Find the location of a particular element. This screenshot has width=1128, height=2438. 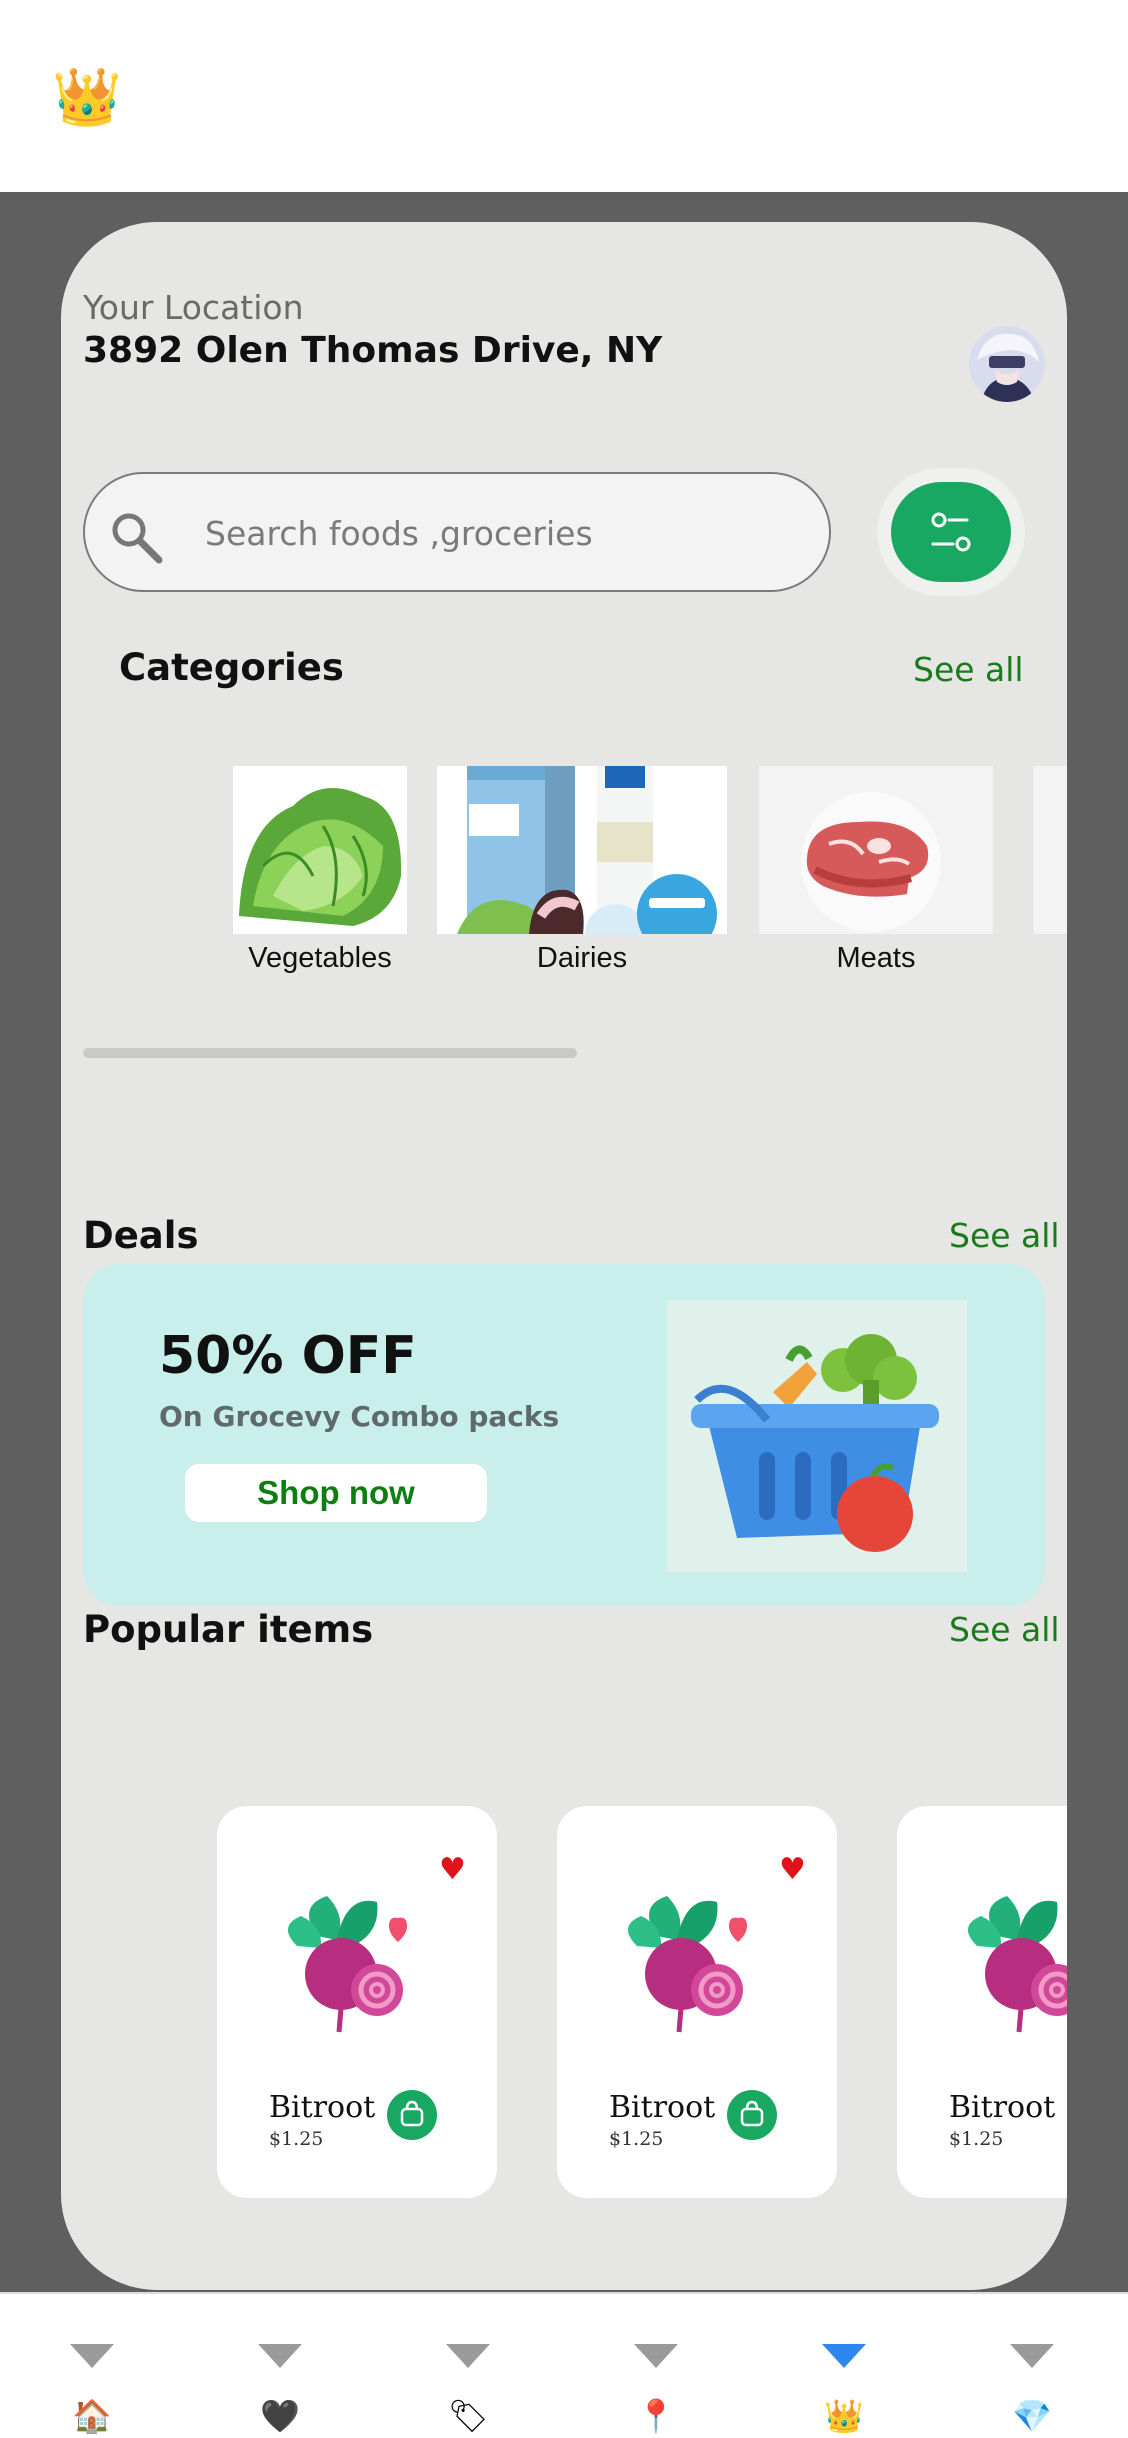

nav-item-favorites: 🖤 is located at coordinates (280, 2366).